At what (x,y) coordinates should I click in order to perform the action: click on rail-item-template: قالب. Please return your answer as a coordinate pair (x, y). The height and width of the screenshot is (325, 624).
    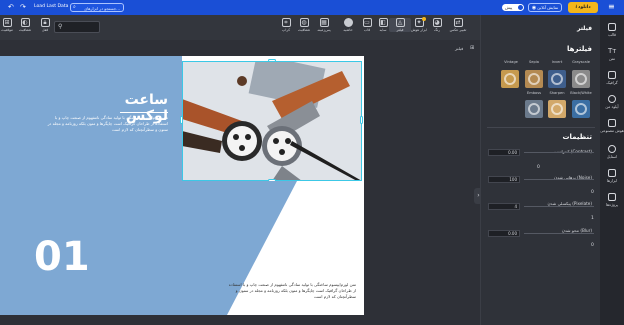
    Looking at the image, I should click on (612, 30).